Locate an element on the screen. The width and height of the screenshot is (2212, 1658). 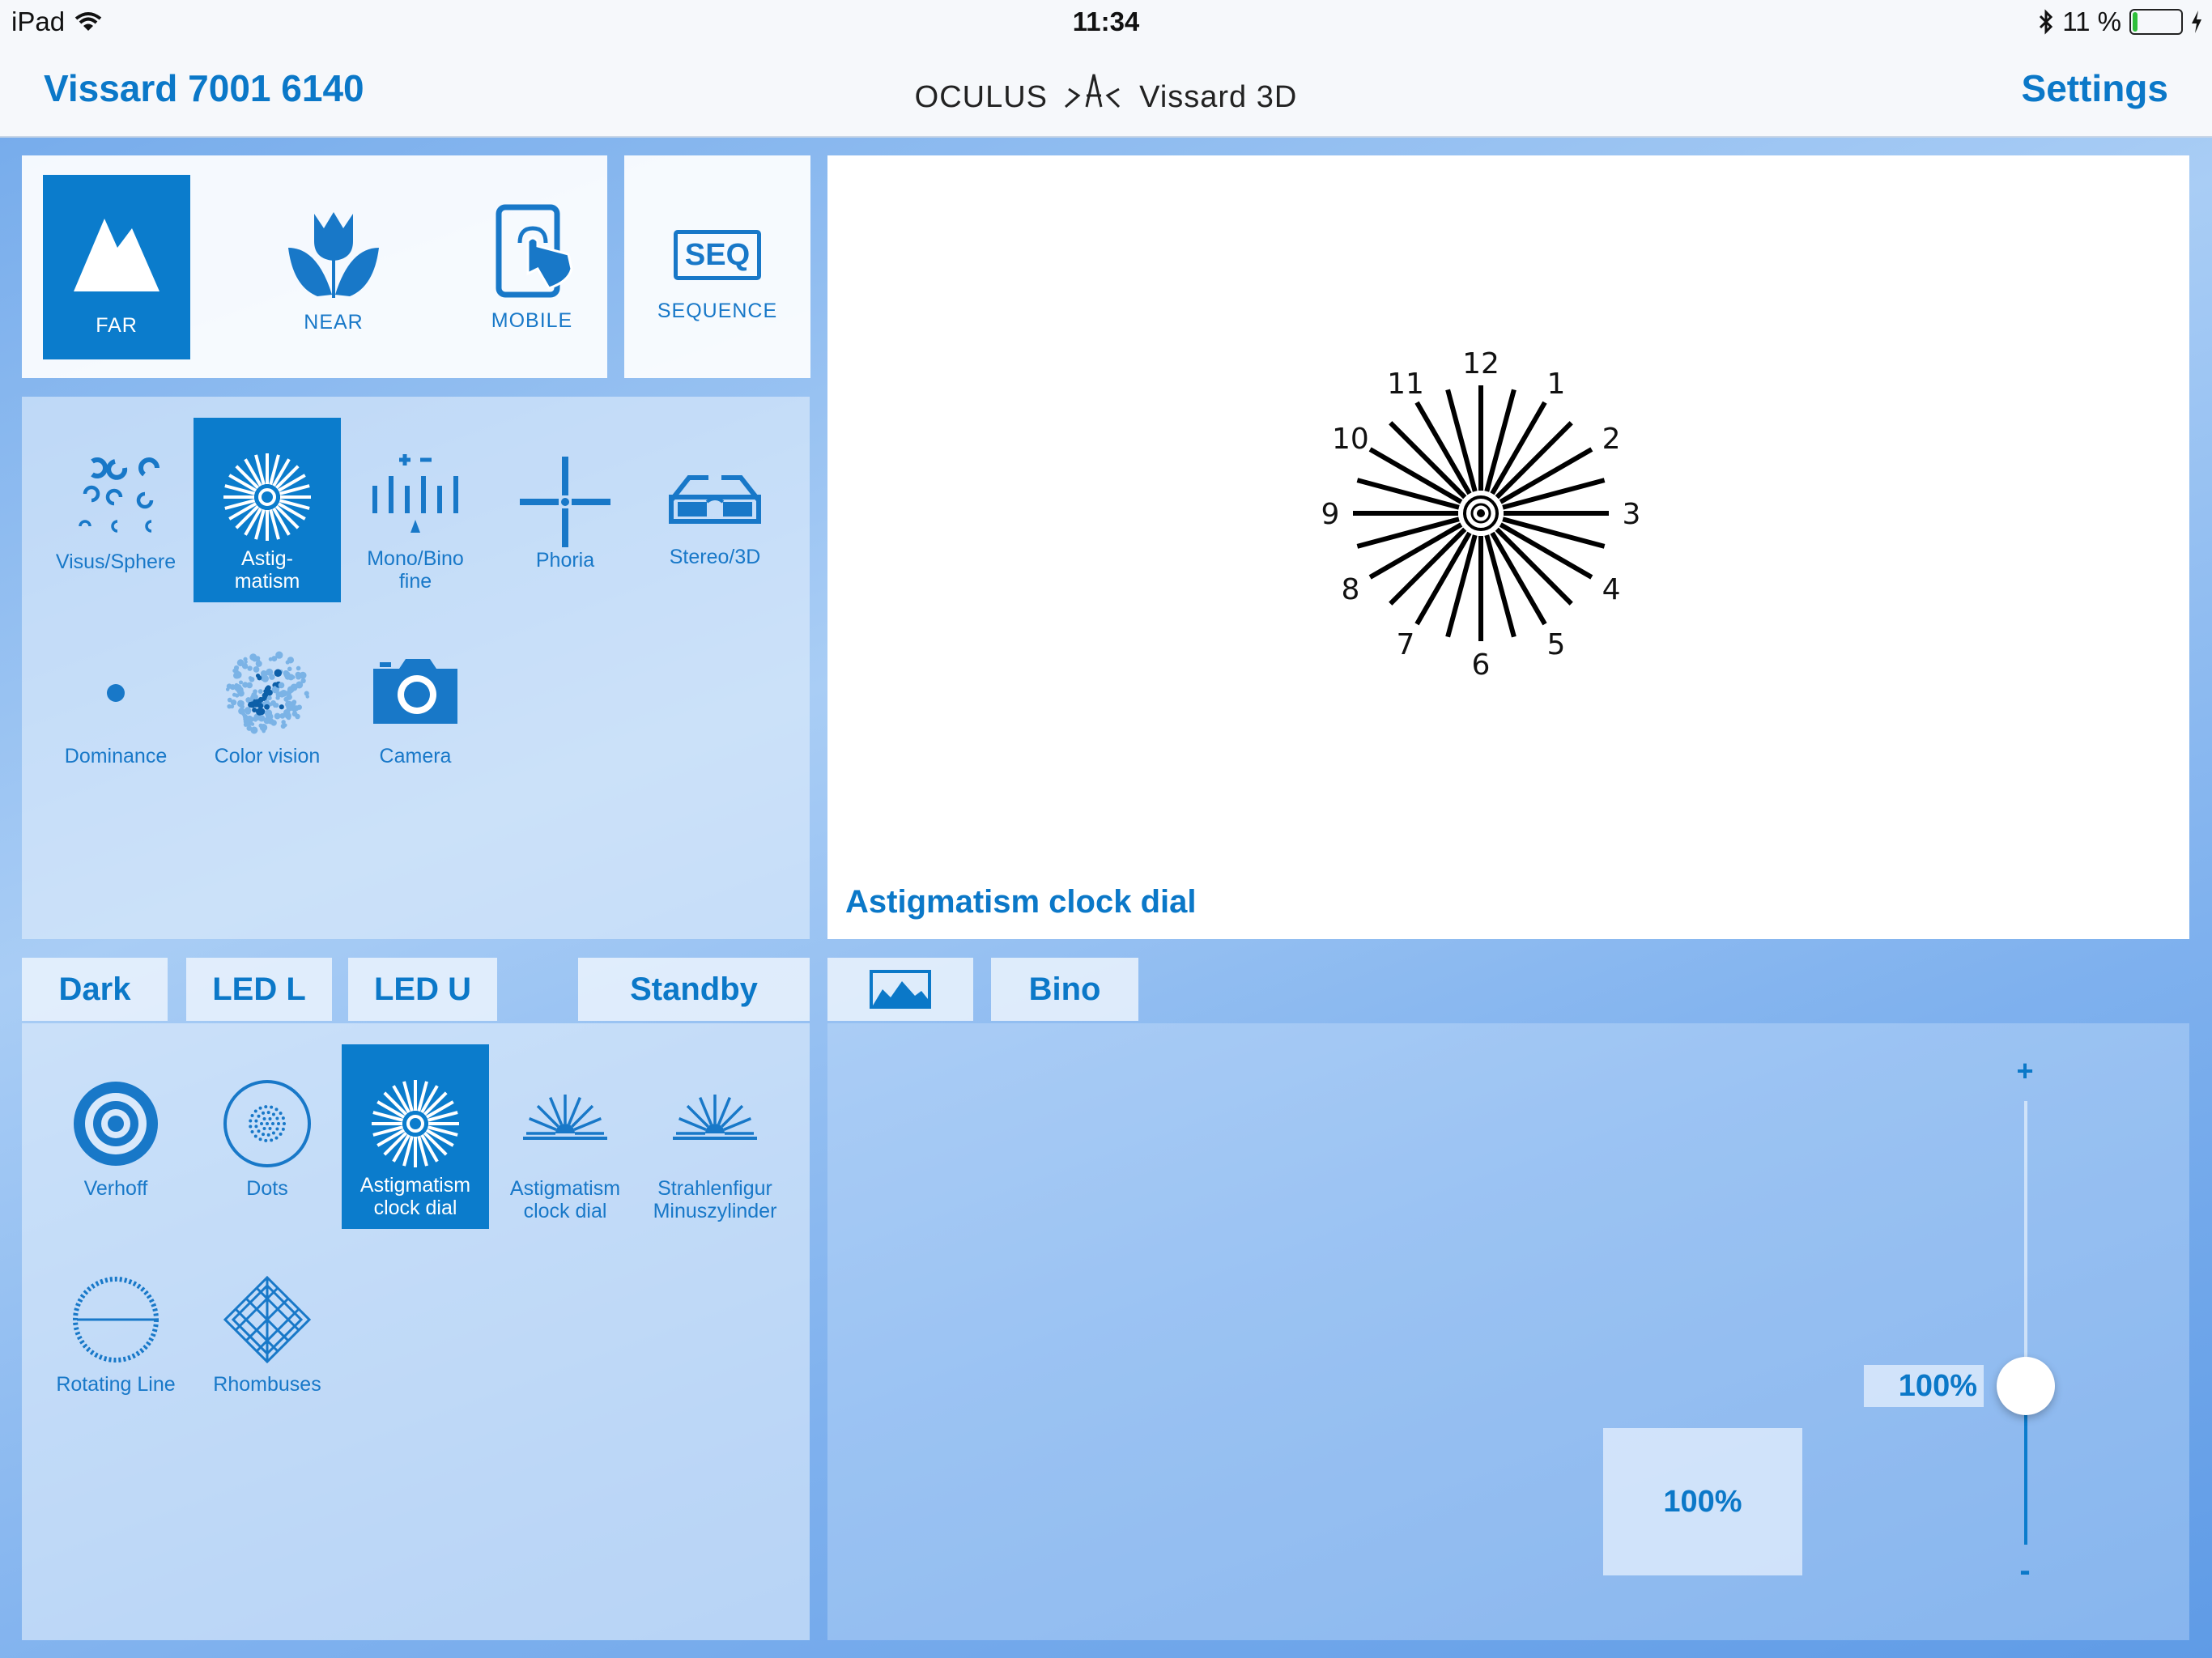
dot-icon is located at coordinates (116, 693).